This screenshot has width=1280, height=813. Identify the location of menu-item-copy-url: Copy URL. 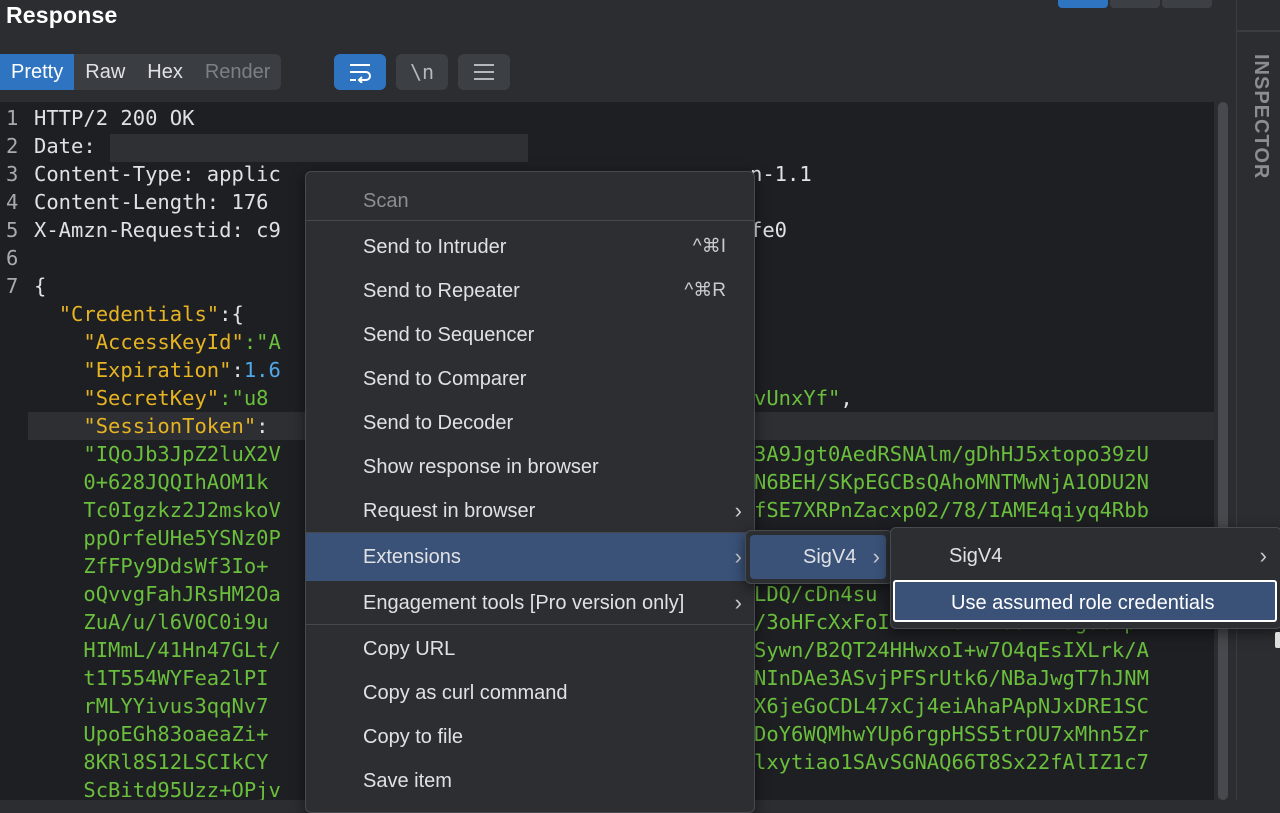
(530, 649).